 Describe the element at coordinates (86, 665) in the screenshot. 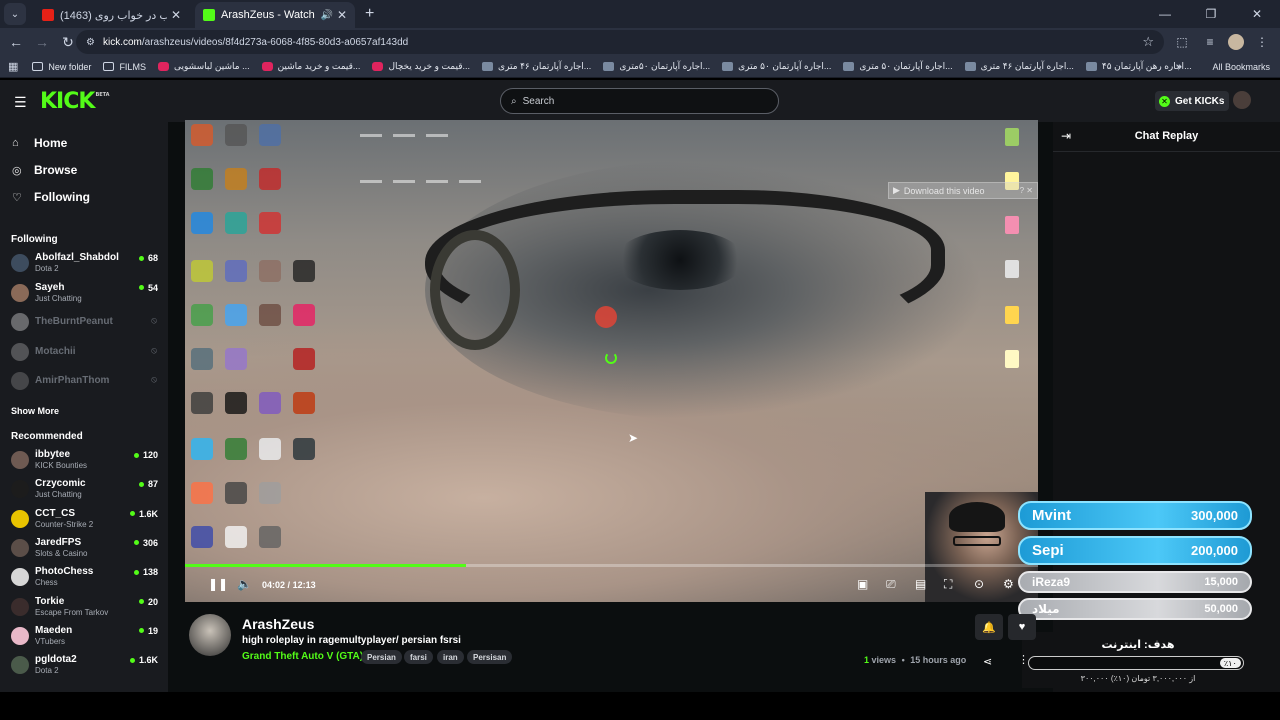

I see `sidebar-channel: pgldota2 Dota 2 1.6K` at that location.